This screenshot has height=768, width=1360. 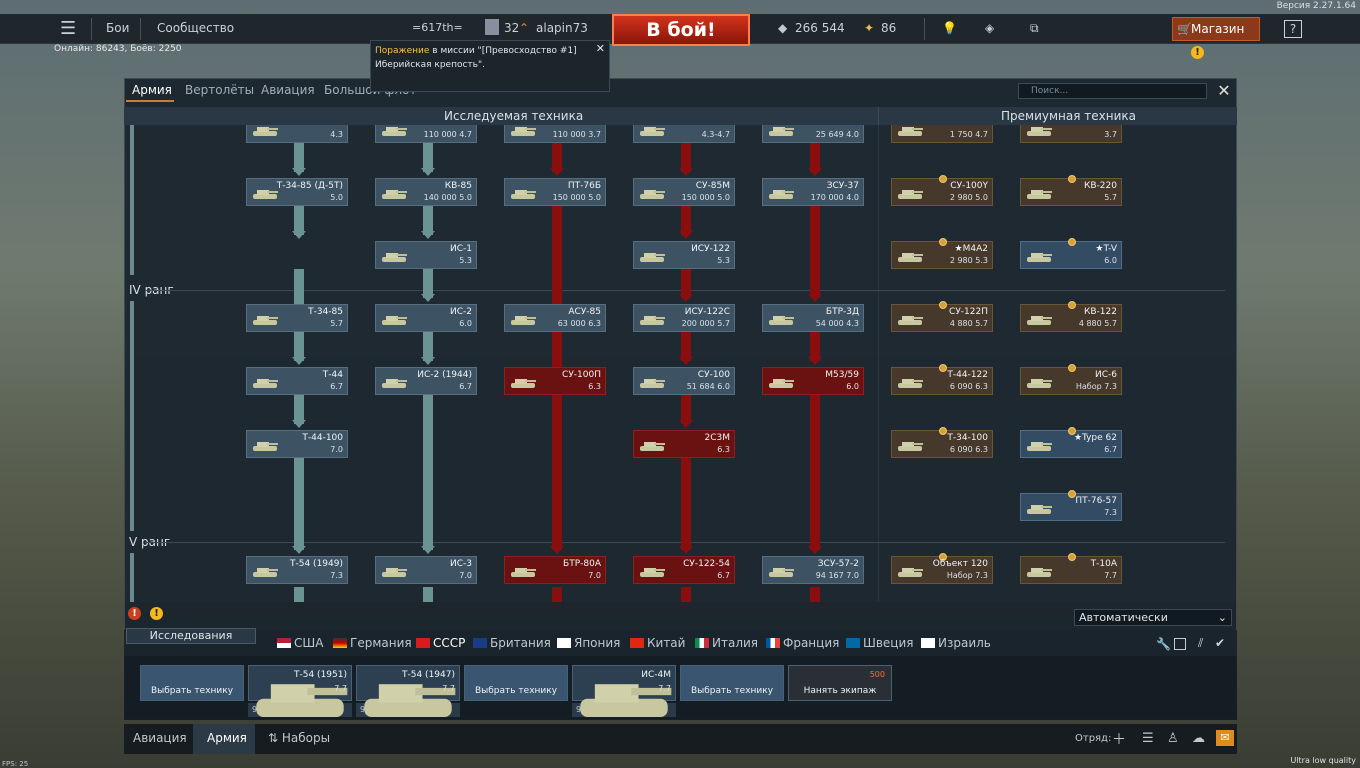 What do you see at coordinates (297, 444) in the screenshot?
I see `vehicle-card: Т-44-100 7.0` at bounding box center [297, 444].